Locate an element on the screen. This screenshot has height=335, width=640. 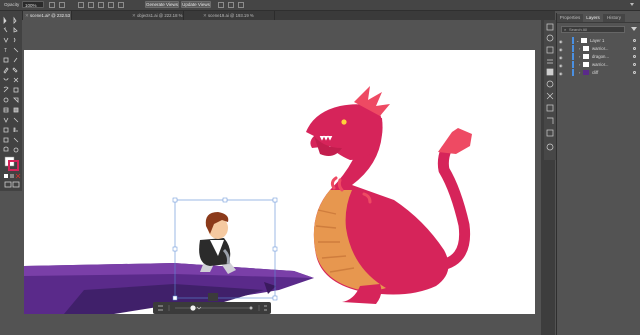
screen-mode-icon is located at coordinates (16, 184).